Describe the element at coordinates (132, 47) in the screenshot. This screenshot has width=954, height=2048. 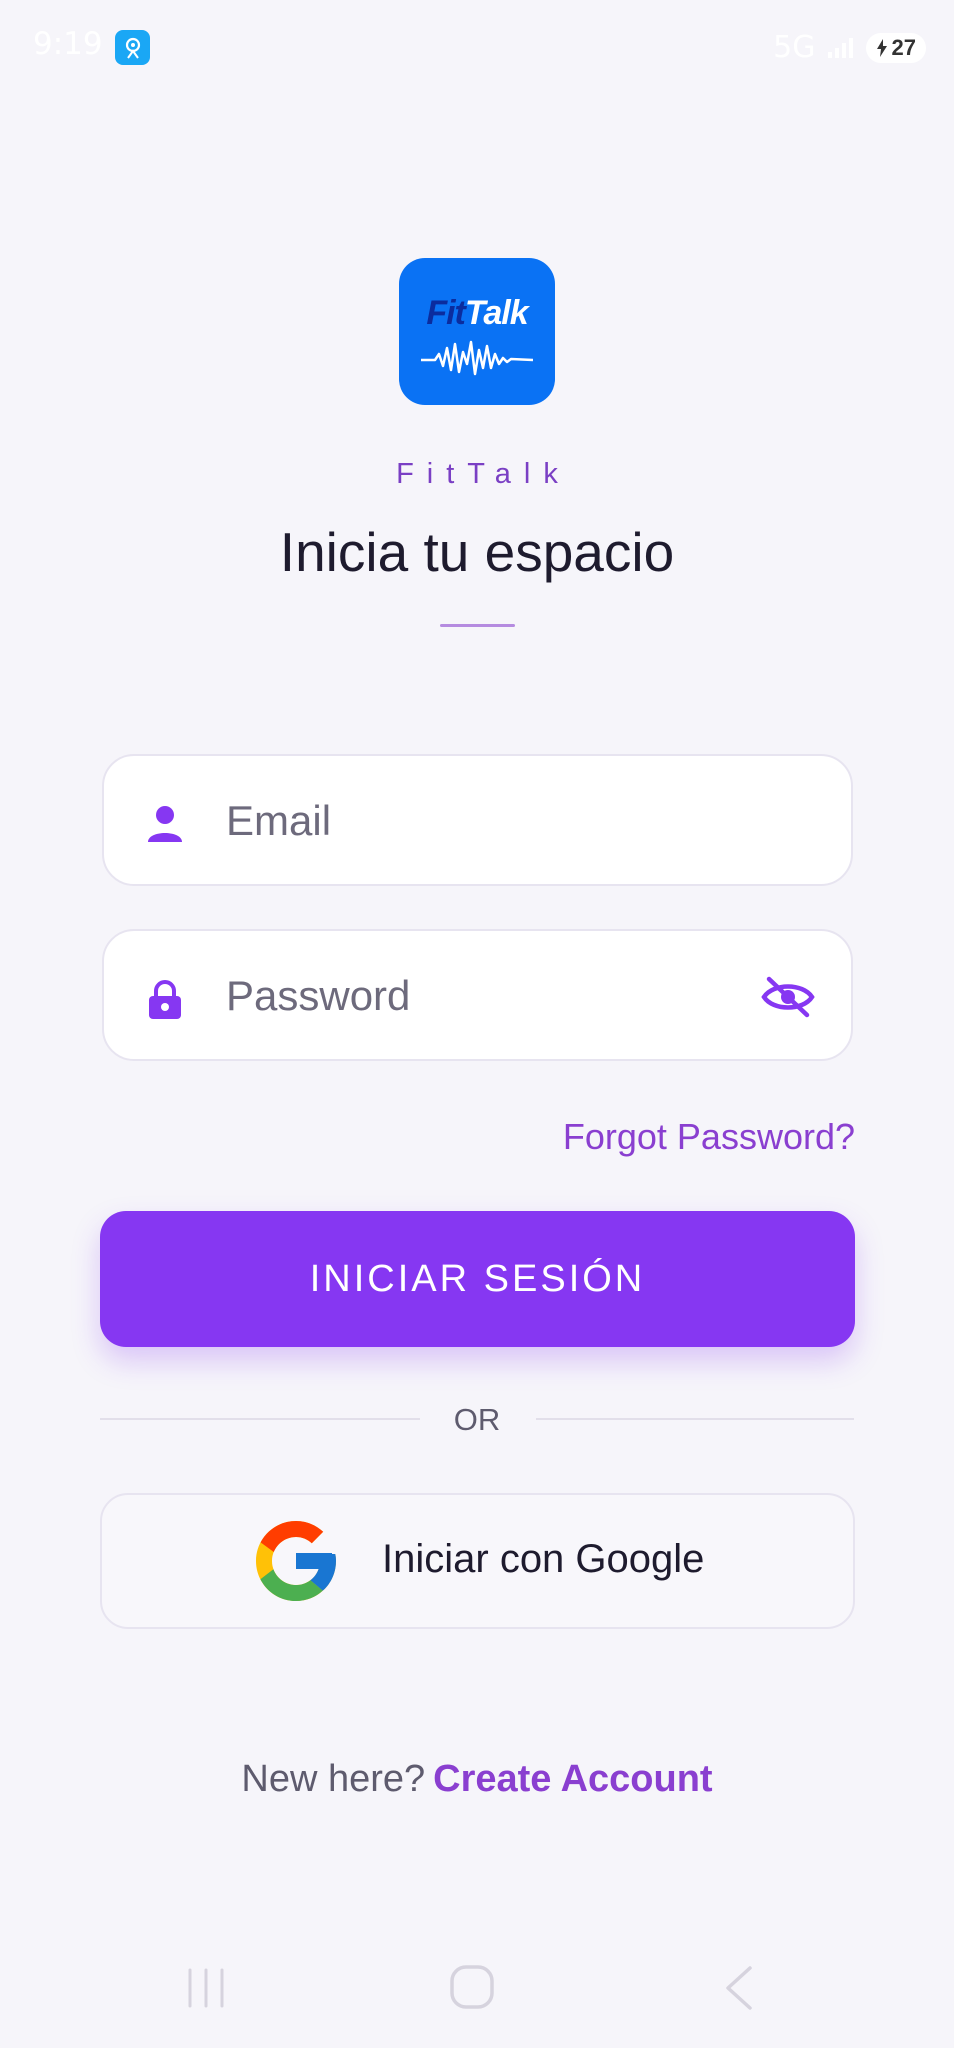
I see `notification-app-icon` at that location.